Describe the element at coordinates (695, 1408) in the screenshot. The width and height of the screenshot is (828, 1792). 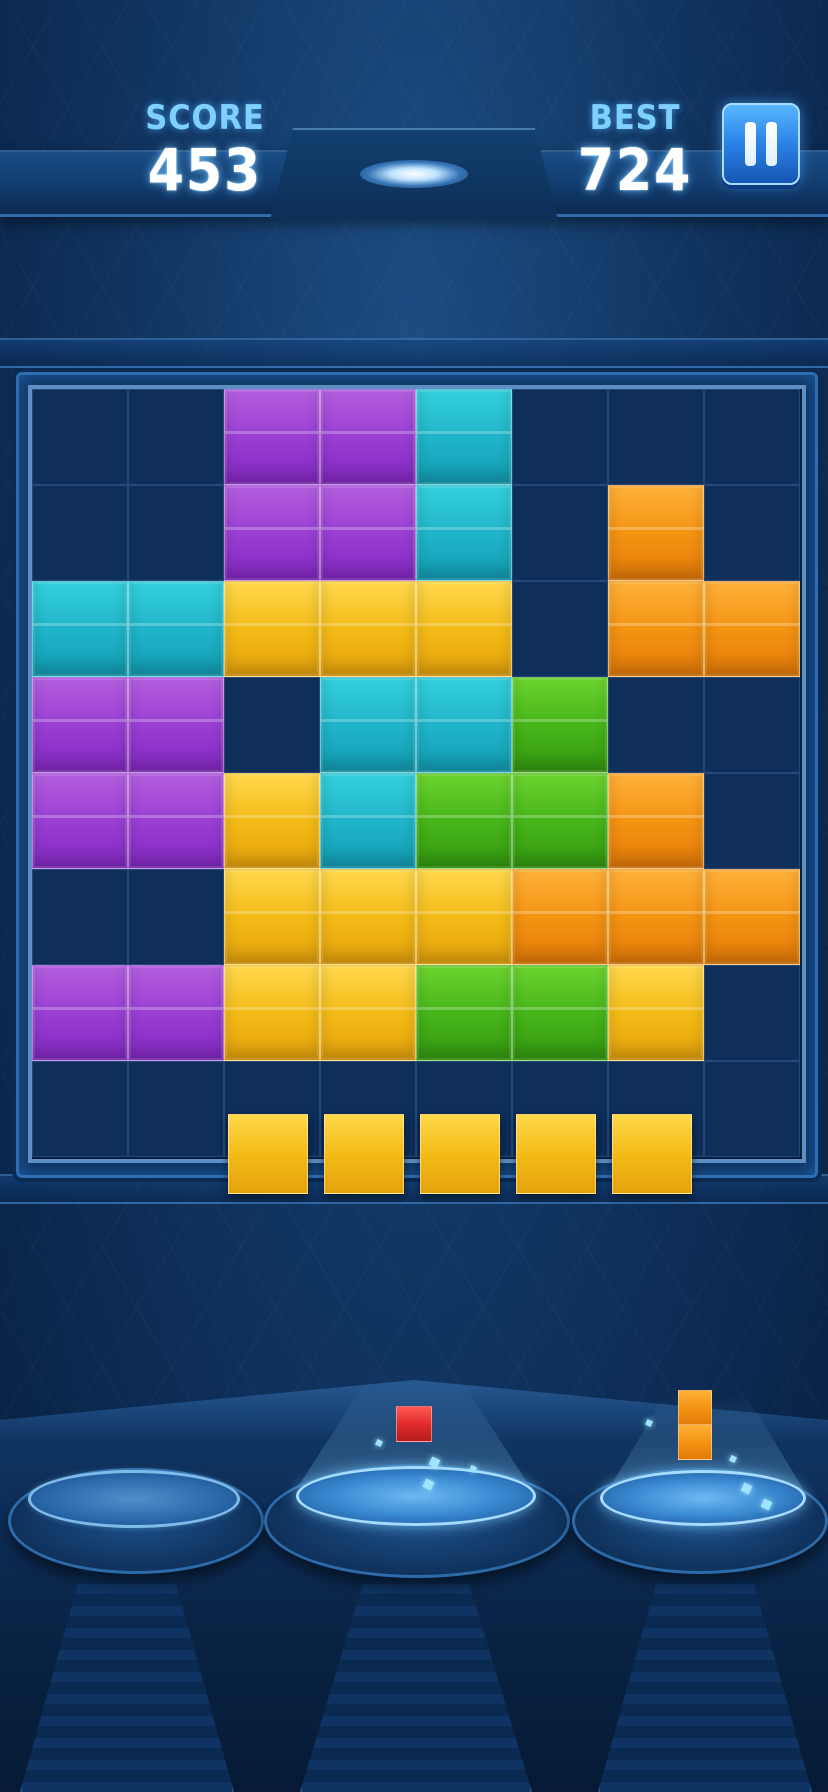
I see `tray-piece-orange-top` at that location.